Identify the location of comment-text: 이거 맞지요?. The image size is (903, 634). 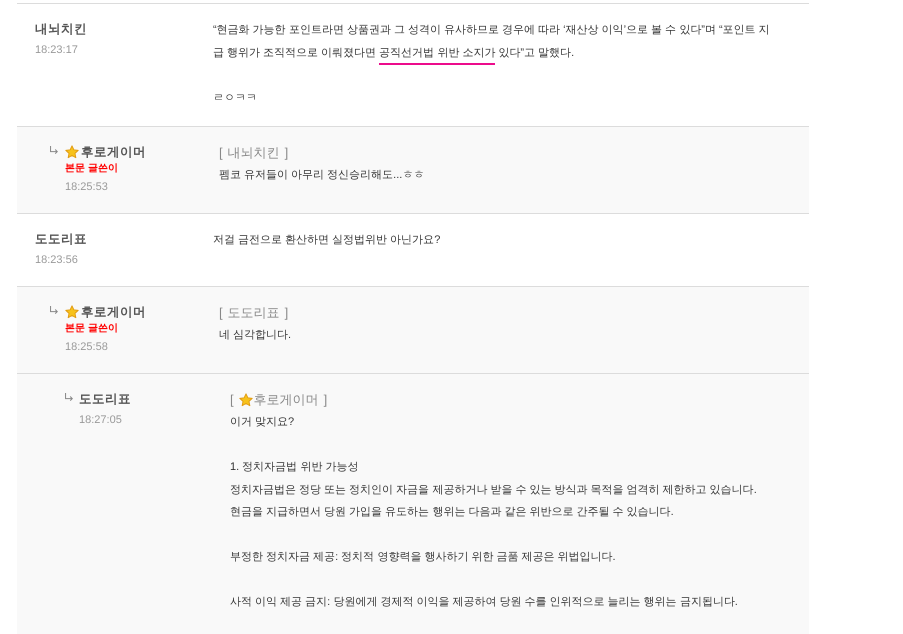
(263, 422).